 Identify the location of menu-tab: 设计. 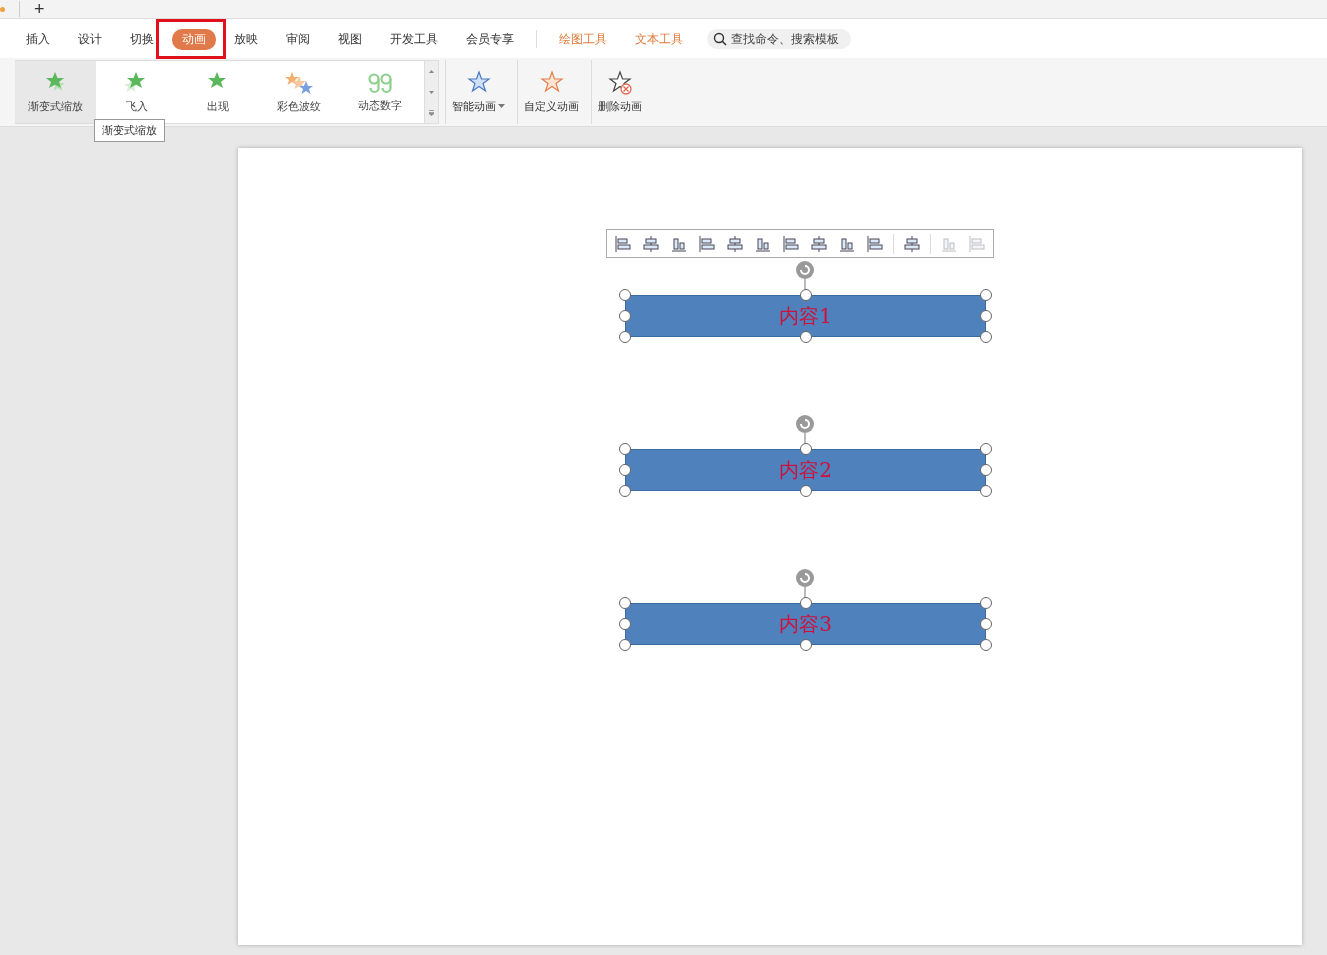
(90, 39).